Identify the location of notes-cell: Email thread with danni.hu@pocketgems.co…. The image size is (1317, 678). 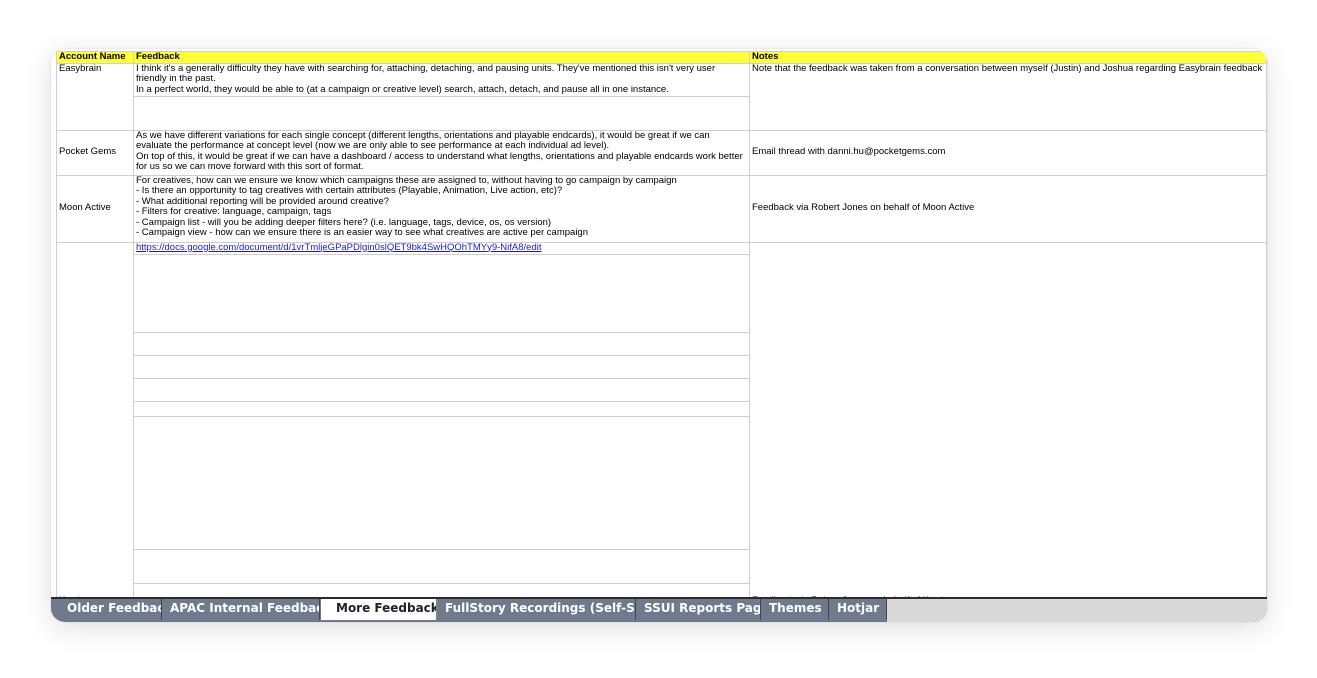
(1008, 152).